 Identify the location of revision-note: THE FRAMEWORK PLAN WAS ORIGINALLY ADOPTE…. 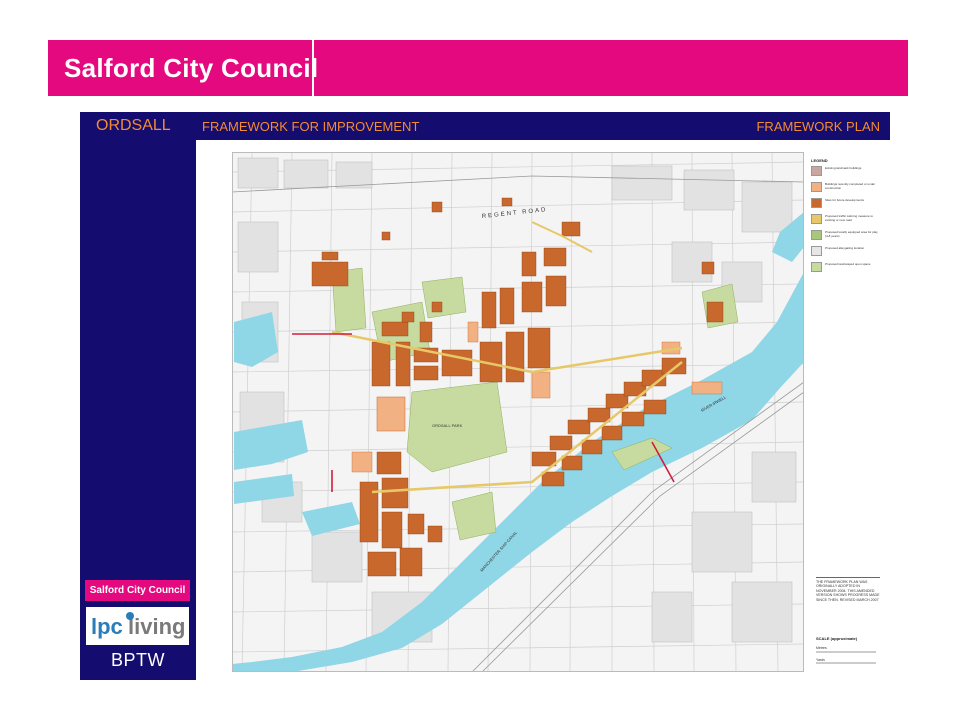
(848, 589).